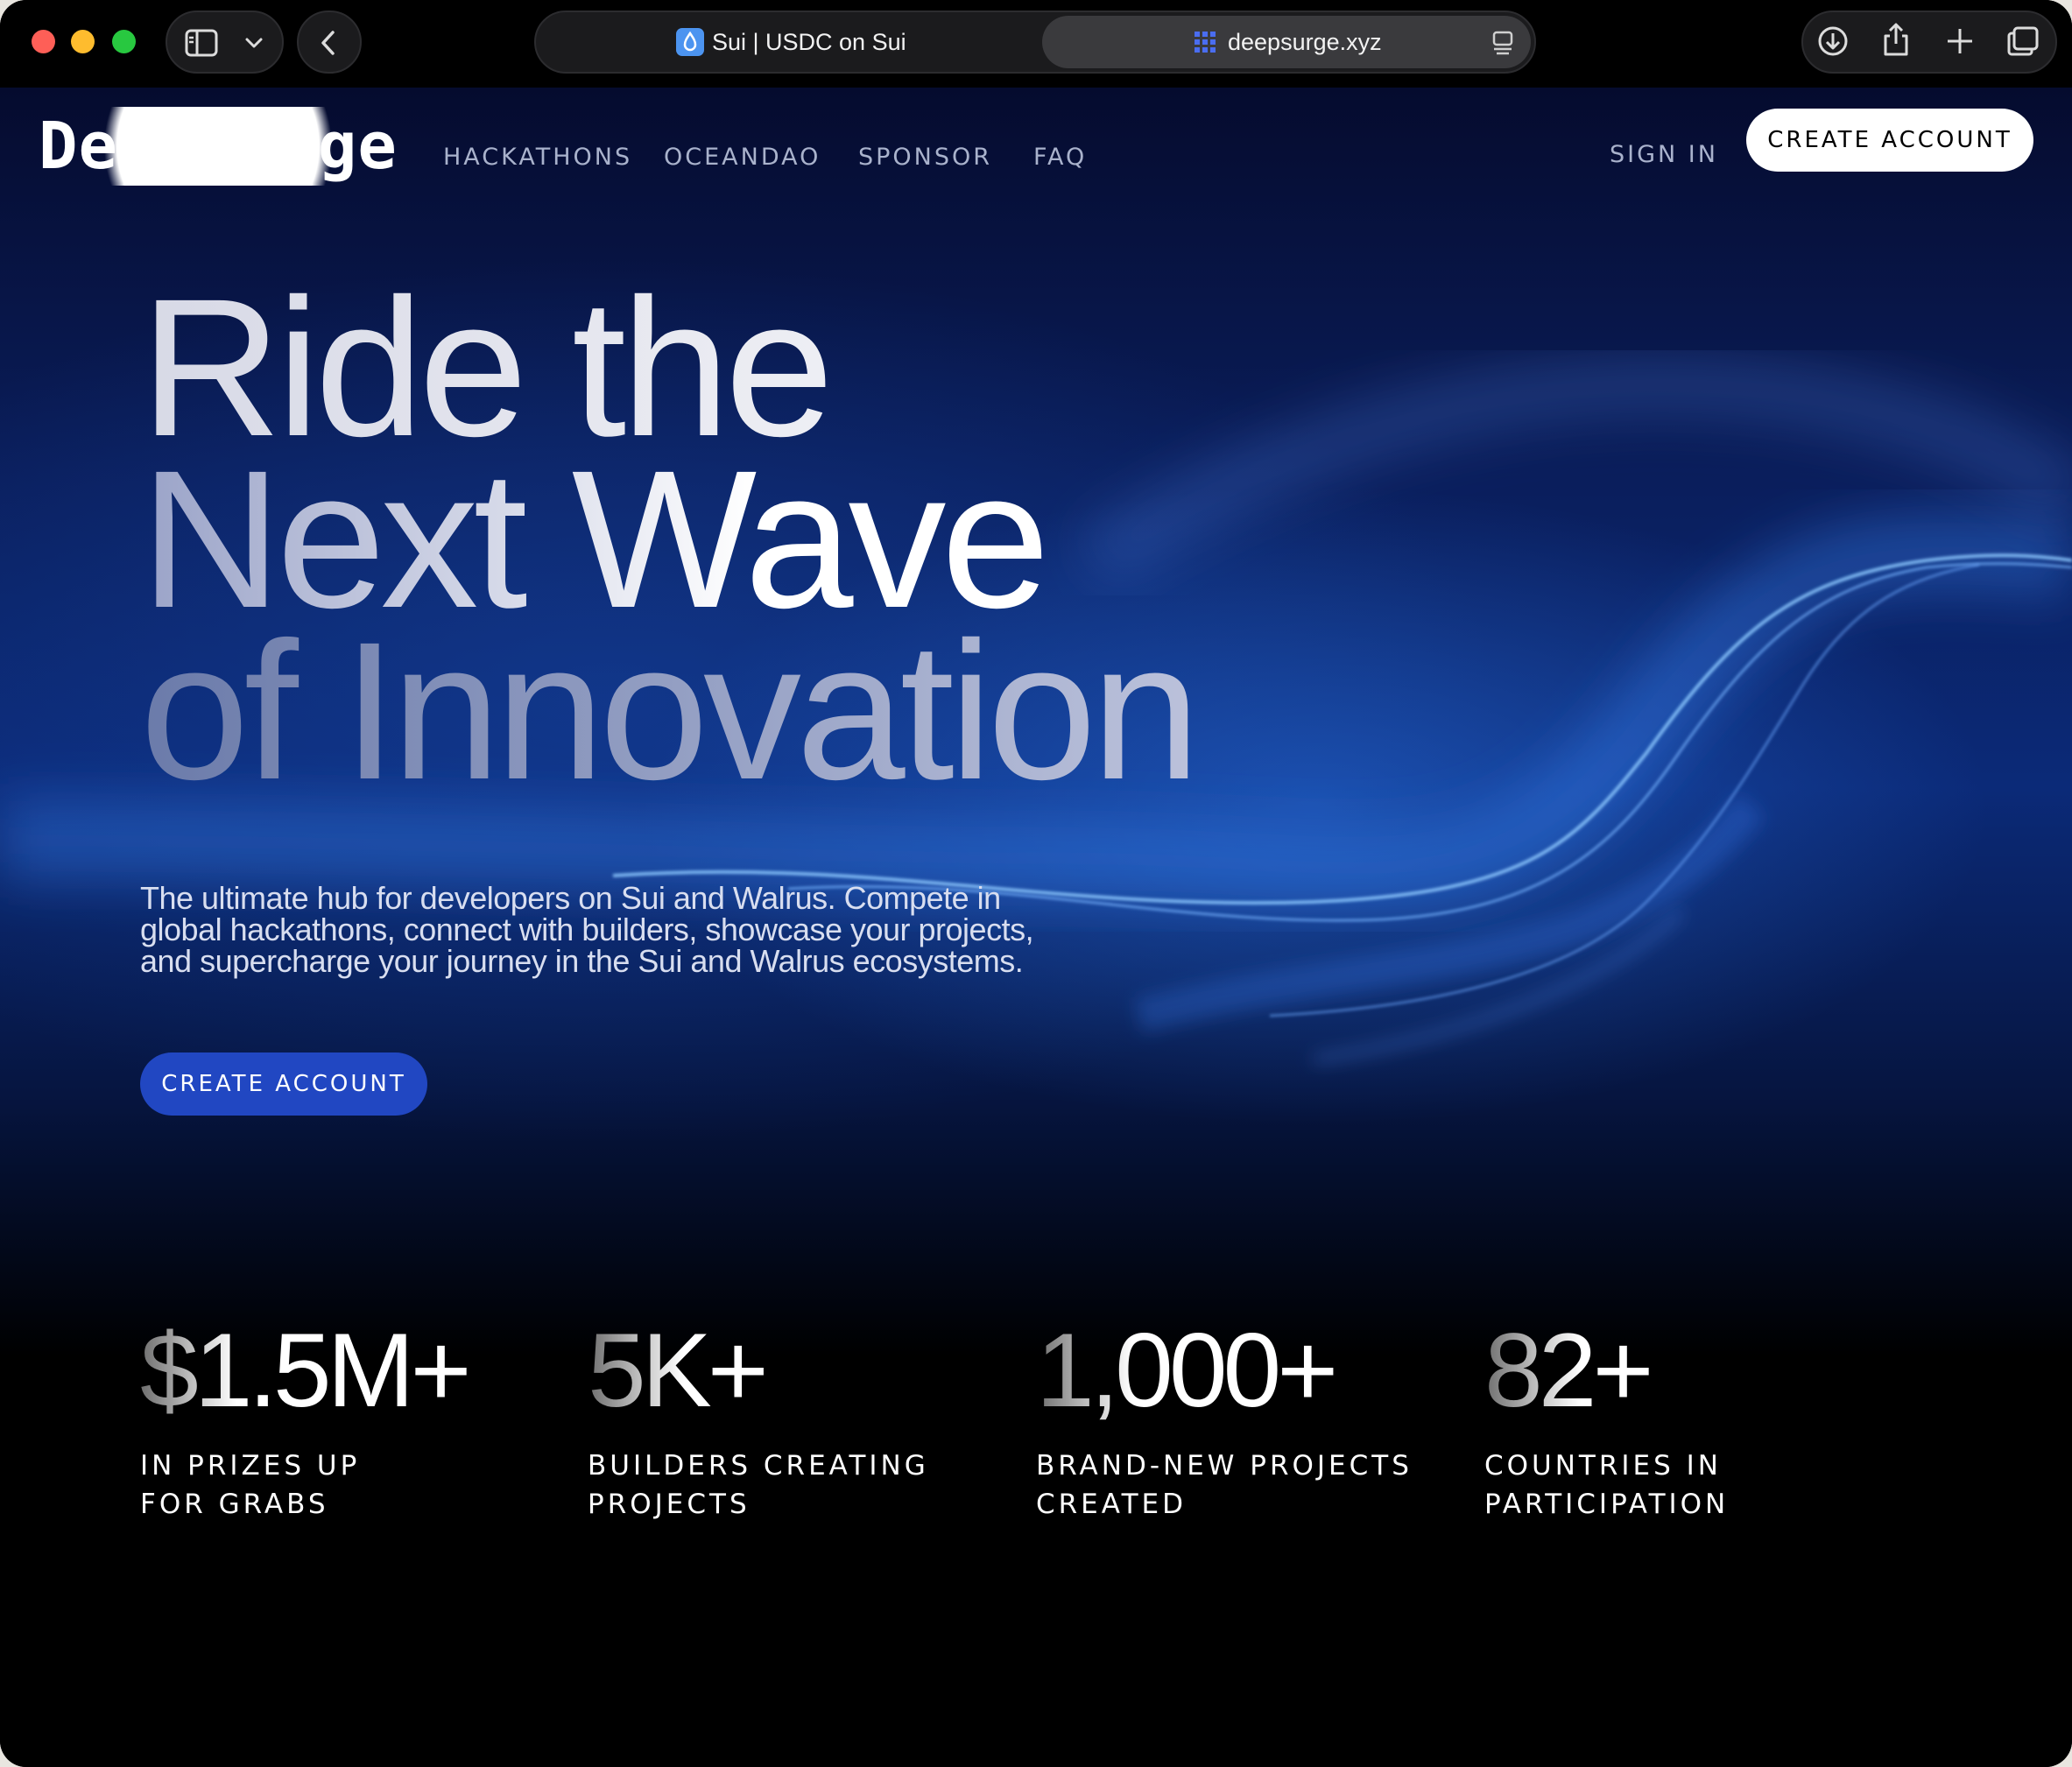  What do you see at coordinates (43, 41) in the screenshot?
I see `close-window-button` at bounding box center [43, 41].